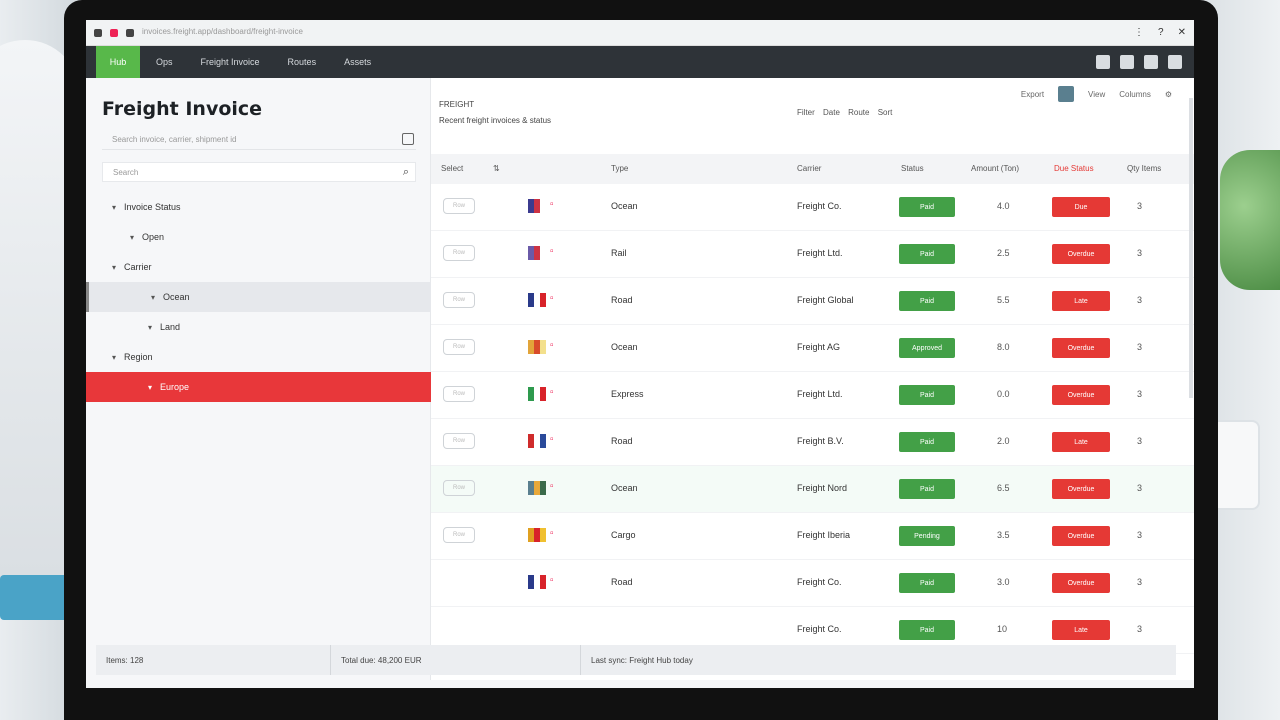 This screenshot has width=1280, height=720. Describe the element at coordinates (213, 660) in the screenshot. I see `status-items: Items: 128` at that location.